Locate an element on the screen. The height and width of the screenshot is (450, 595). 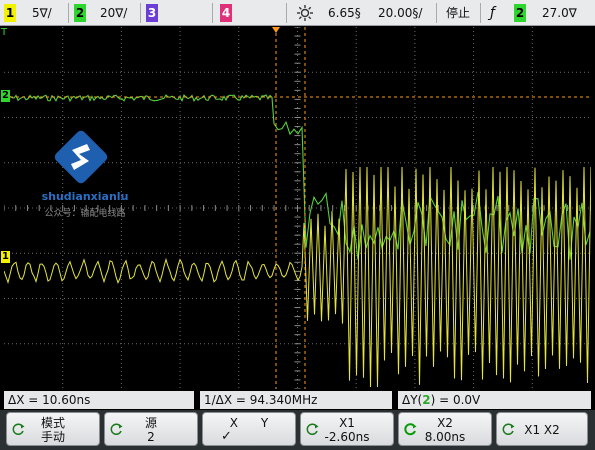
brand-watermark: shudianxianlu 公众号：输配电线路 is located at coordinates (85, 177).